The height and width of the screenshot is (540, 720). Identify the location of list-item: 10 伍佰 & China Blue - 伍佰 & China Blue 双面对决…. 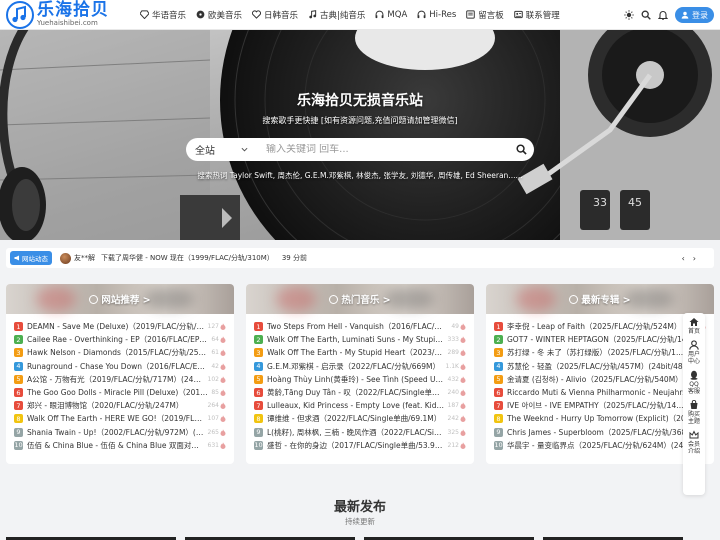
(120, 445).